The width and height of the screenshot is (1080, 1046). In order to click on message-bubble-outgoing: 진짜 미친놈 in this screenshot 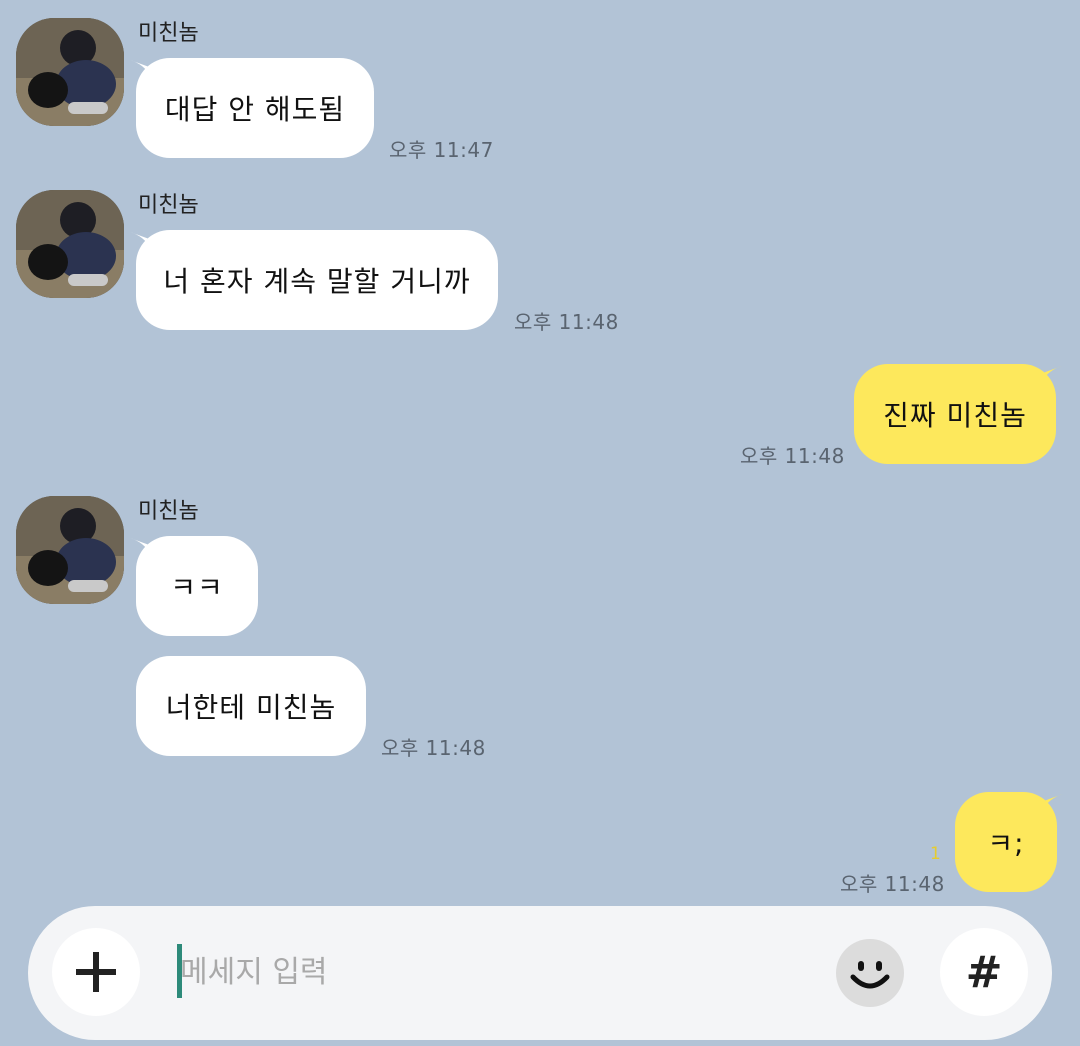, I will do `click(955, 414)`.